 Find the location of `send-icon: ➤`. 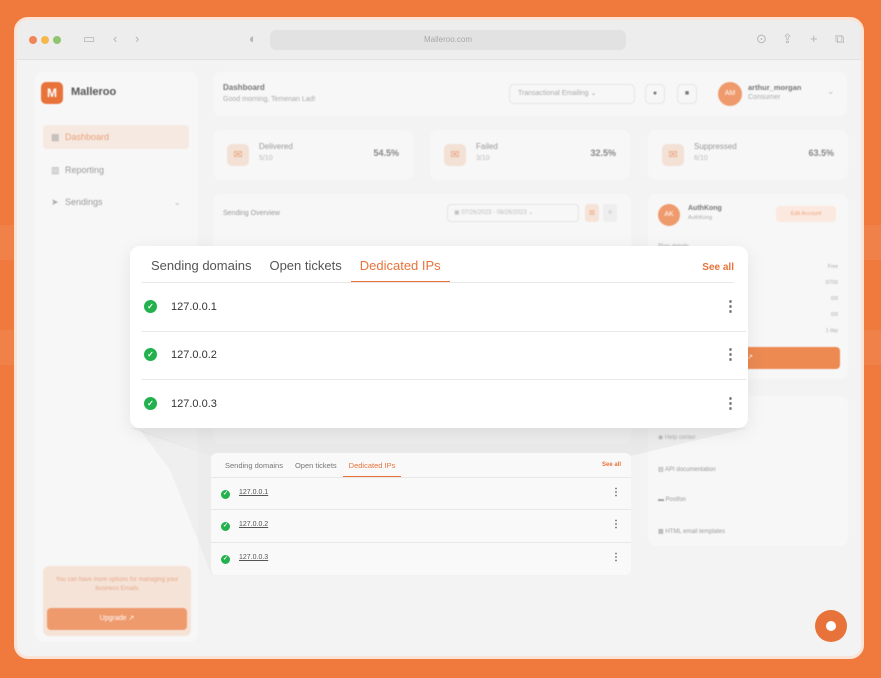

send-icon: ➤ is located at coordinates (55, 202).